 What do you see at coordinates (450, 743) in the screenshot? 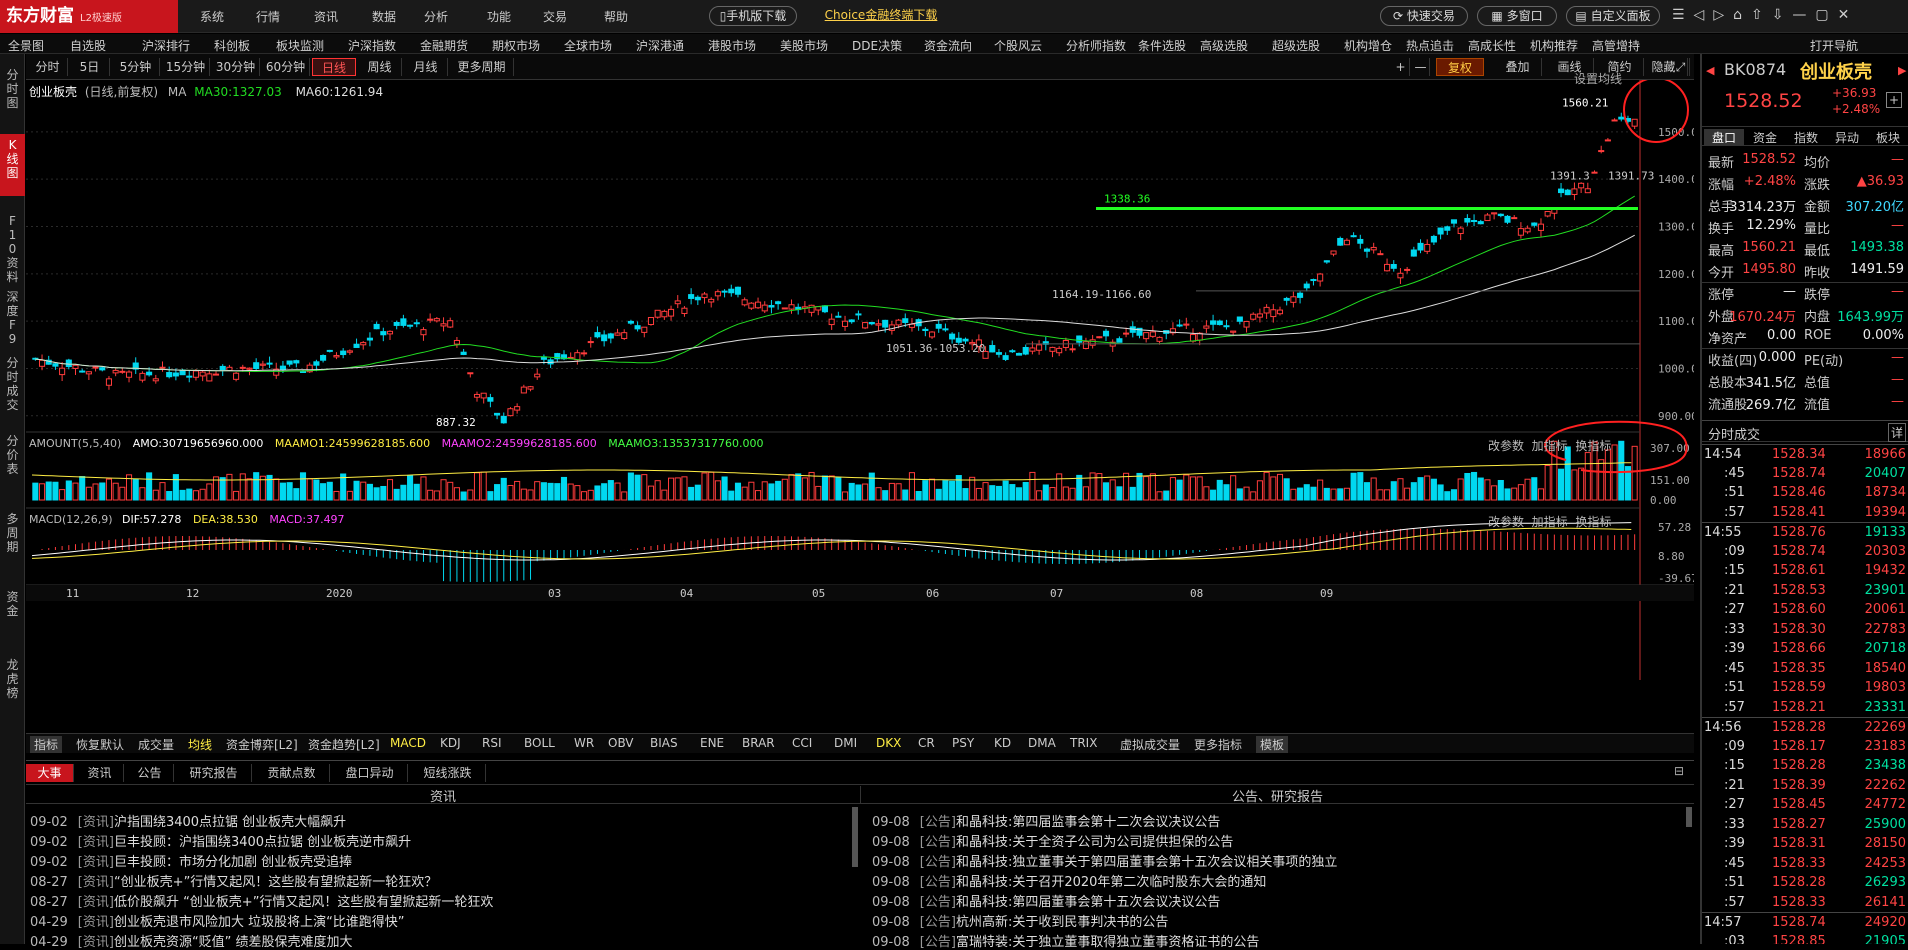
I see `indicator-tab: KDJ` at bounding box center [450, 743].